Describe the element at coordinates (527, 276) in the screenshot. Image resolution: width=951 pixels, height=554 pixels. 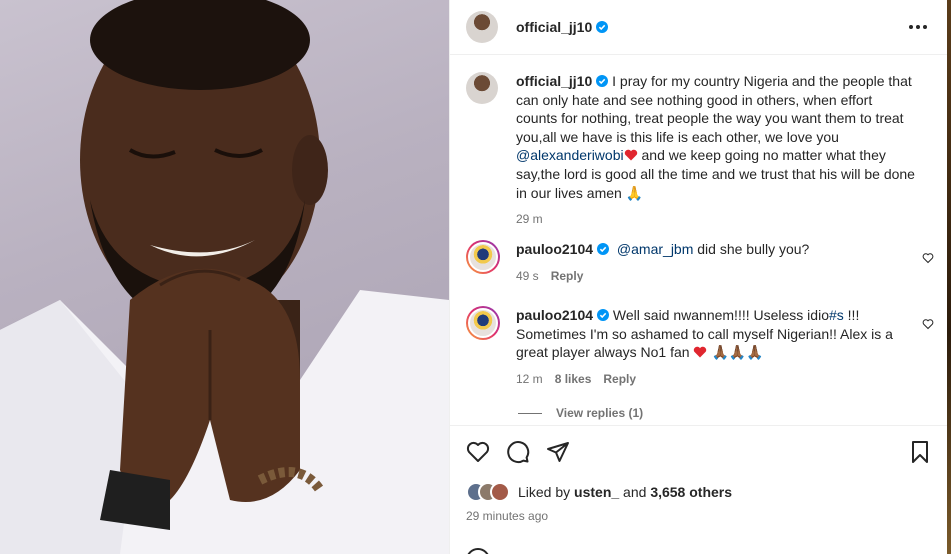
I see `comment-time: 49 s` at that location.